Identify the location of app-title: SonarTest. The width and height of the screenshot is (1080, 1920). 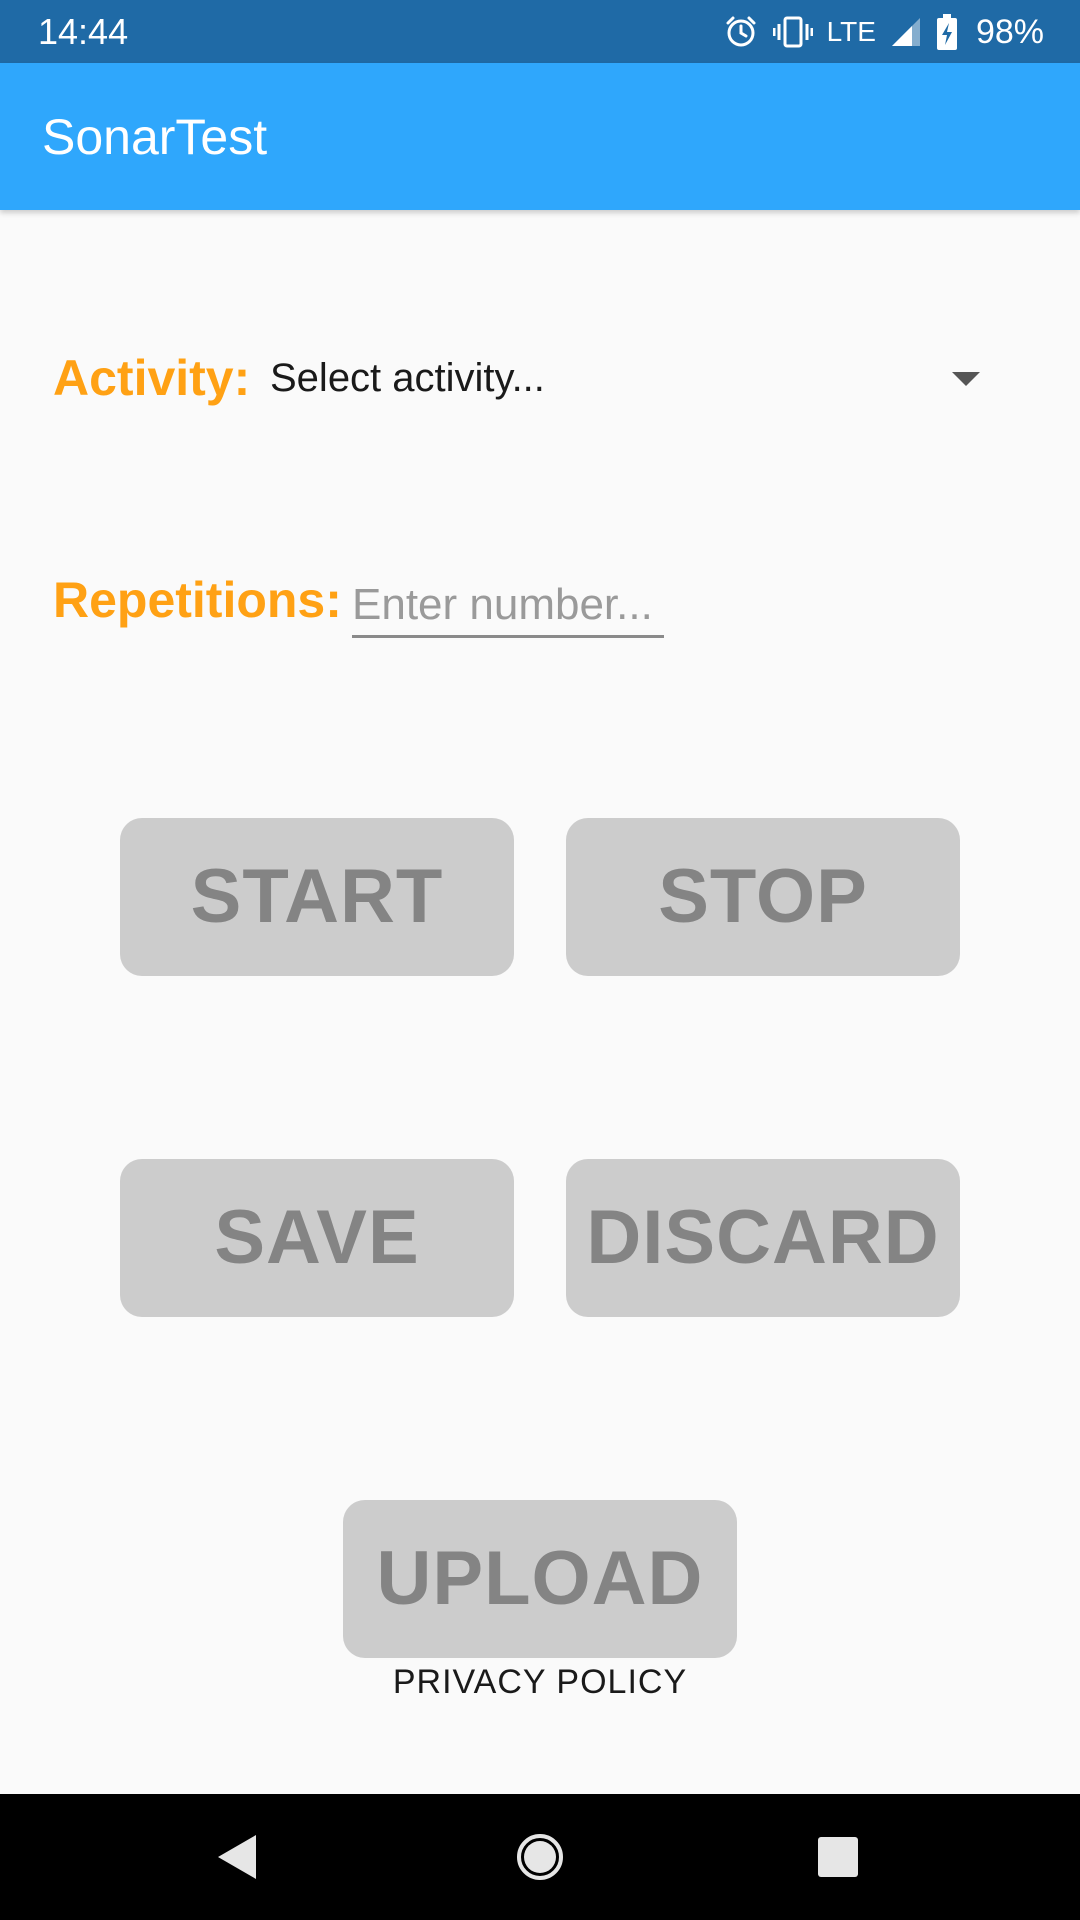
(155, 137).